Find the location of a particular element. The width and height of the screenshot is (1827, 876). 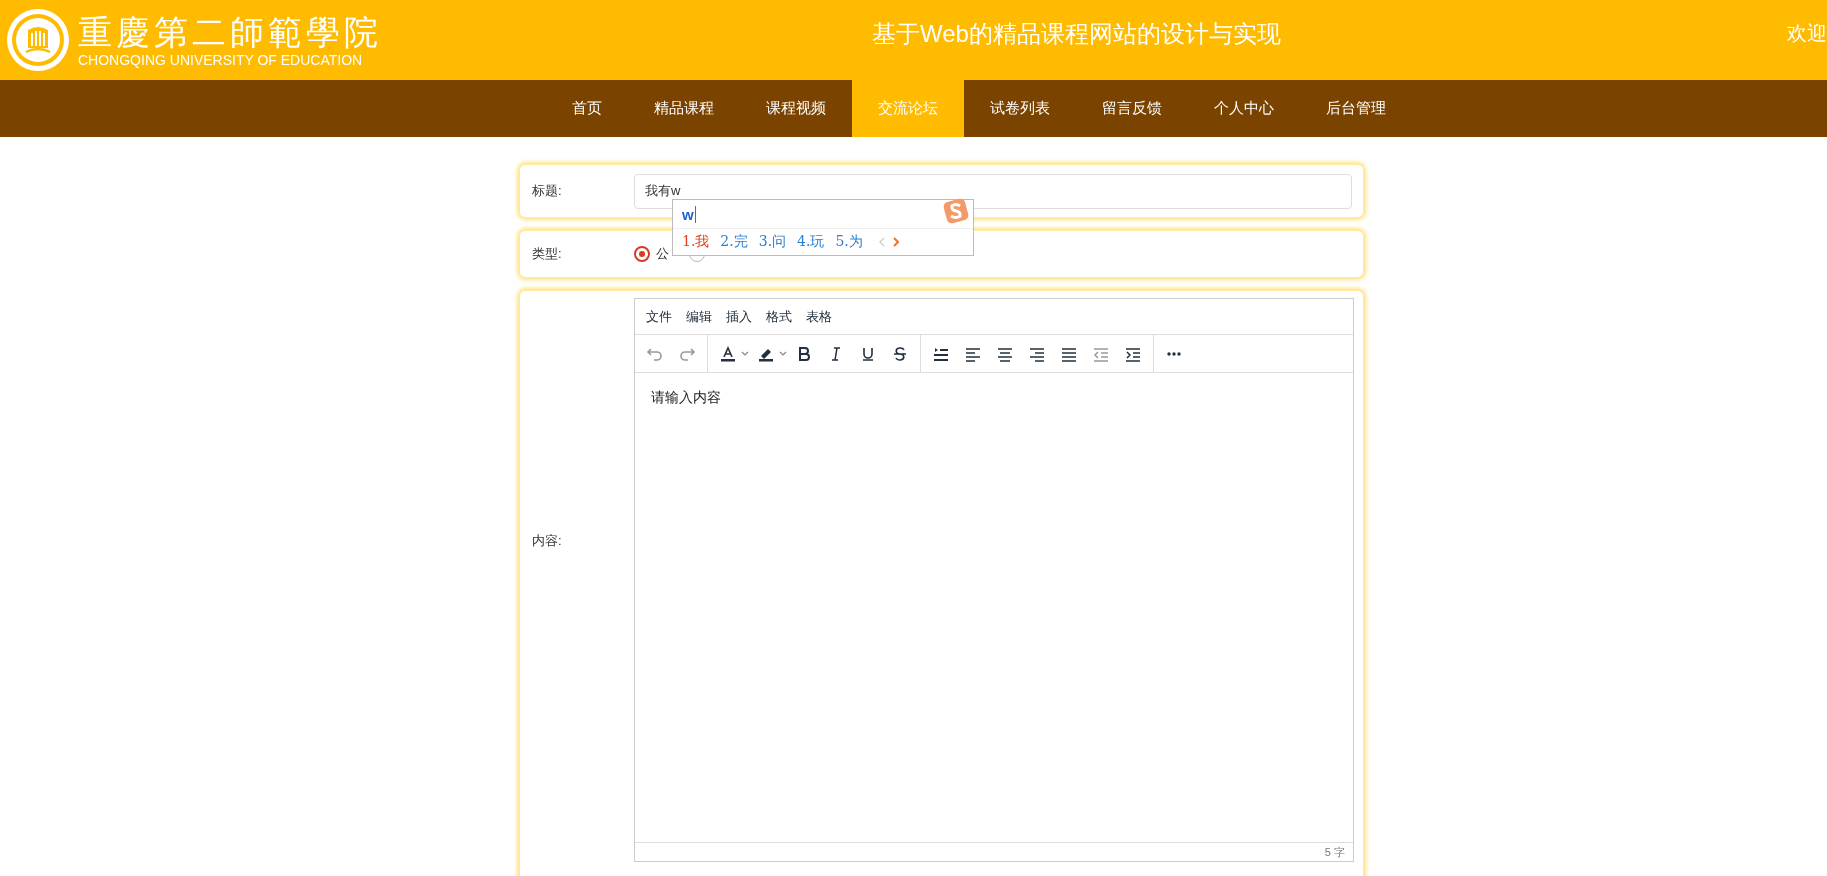

editor-text: 请输入内容 is located at coordinates (686, 397).